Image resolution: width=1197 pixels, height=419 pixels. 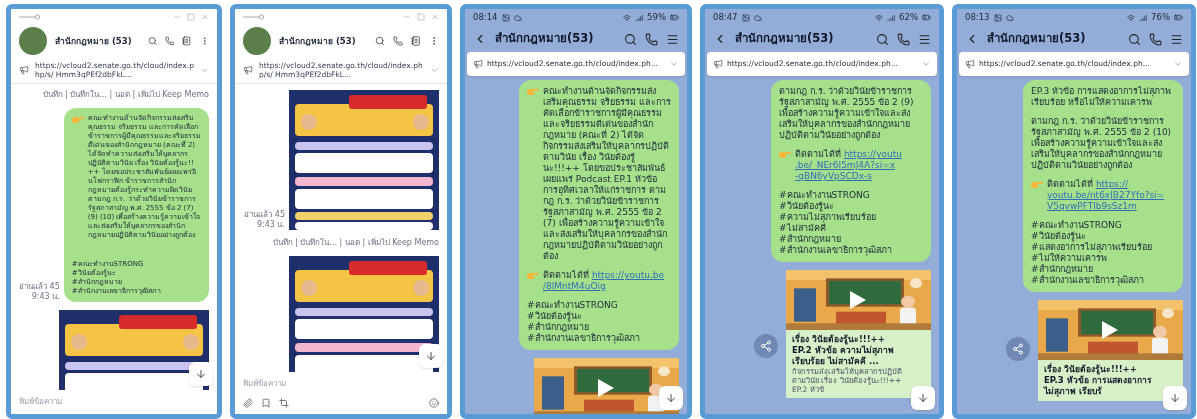 What do you see at coordinates (725, 17) in the screenshot?
I see `status-time: 08:47` at bounding box center [725, 17].